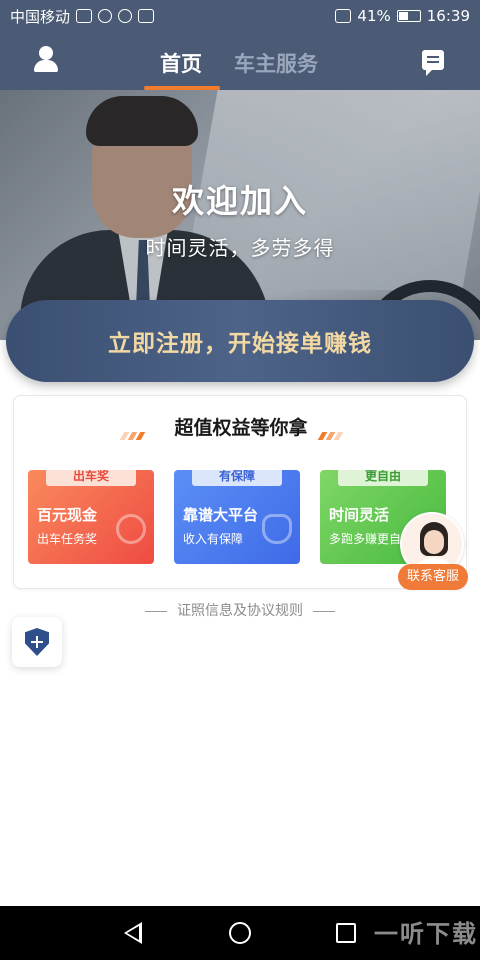 This screenshot has width=480, height=960. Describe the element at coordinates (84, 16) in the screenshot. I see `app-notification-icon` at that location.